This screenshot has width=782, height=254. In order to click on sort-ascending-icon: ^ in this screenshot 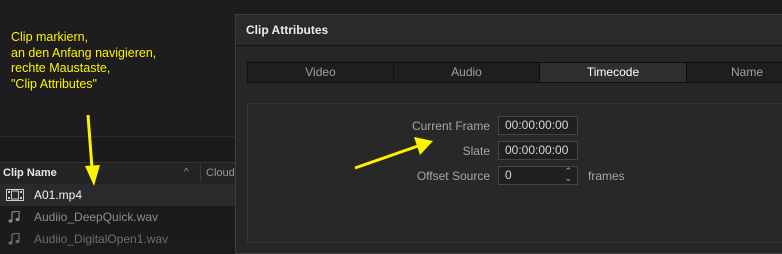, I will do `click(186, 172)`.